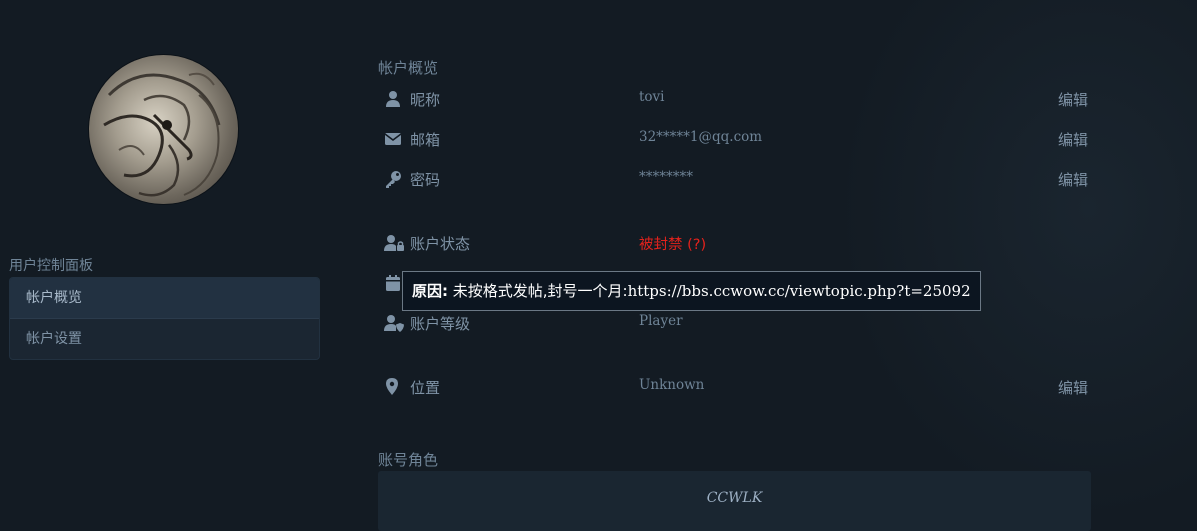 This screenshot has width=1197, height=531. I want to click on user-lock-icon, so click(394, 243).